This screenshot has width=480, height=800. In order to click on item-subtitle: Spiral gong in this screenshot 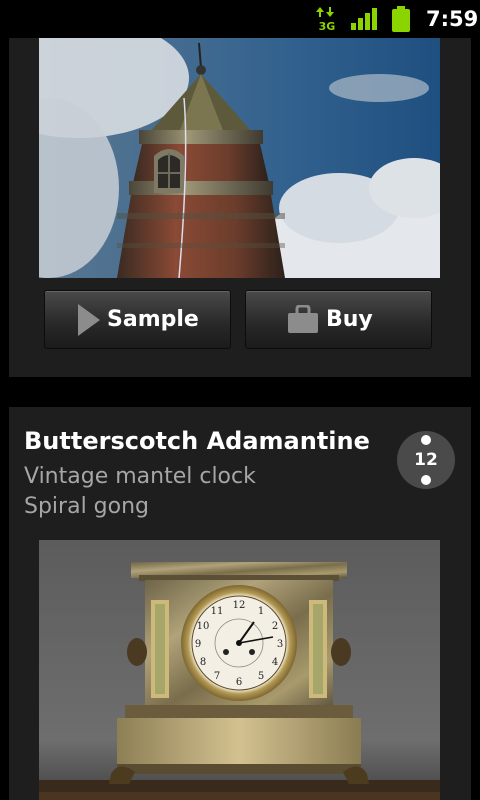, I will do `click(87, 506)`.